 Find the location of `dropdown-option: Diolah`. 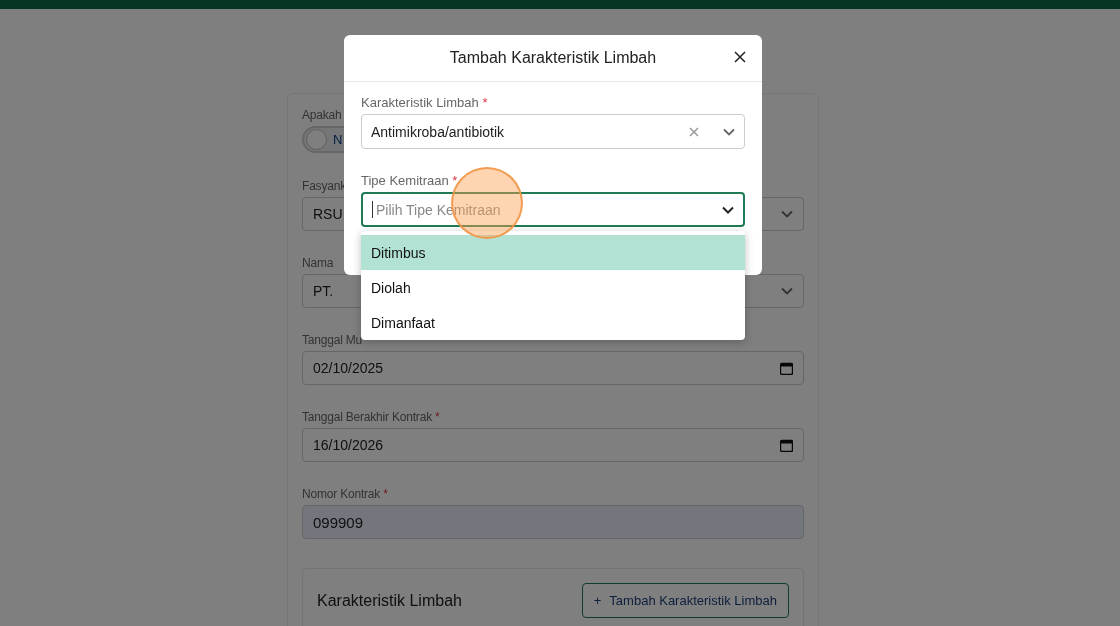

dropdown-option: Diolah is located at coordinates (553, 287).